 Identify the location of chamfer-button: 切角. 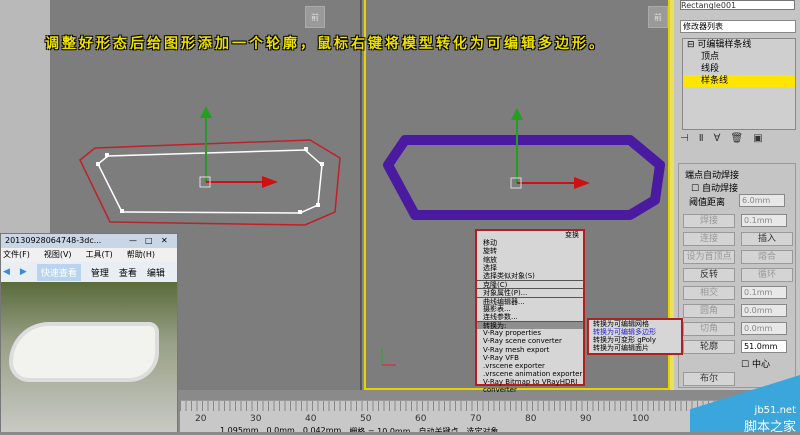
(709, 329).